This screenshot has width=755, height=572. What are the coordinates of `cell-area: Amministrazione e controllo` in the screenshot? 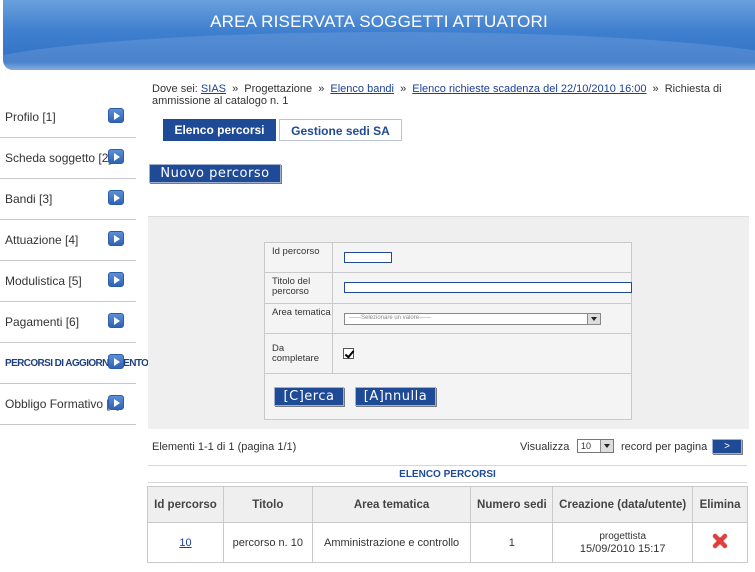 It's located at (391, 542).